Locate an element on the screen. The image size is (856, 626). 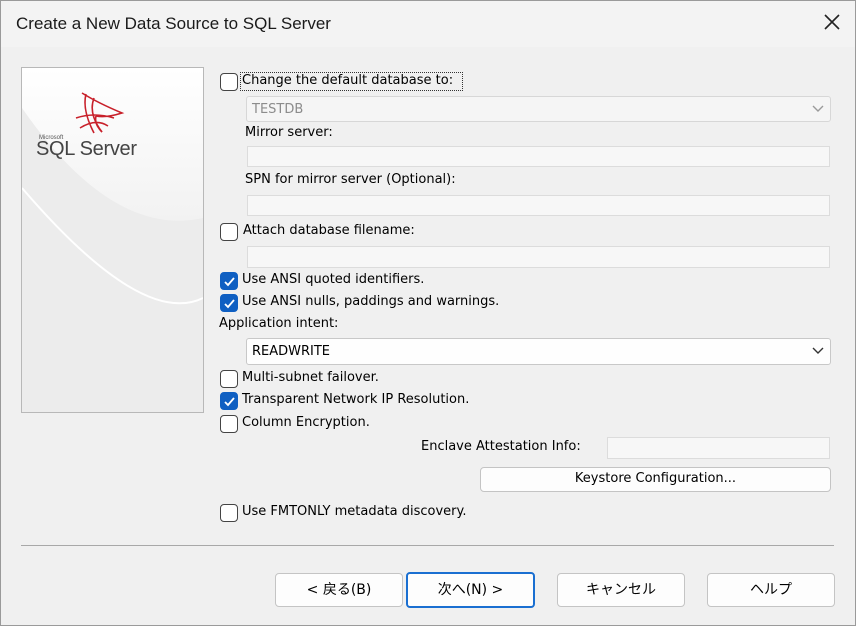
column-encryption-checkbox is located at coordinates (229, 424).